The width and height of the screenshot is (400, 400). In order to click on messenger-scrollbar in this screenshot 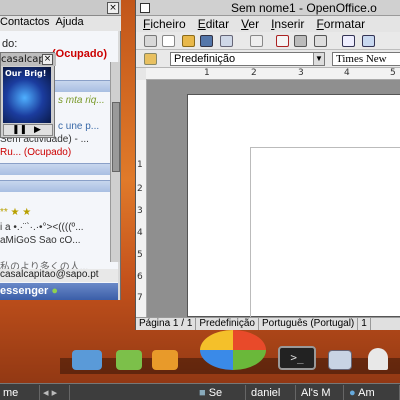, I will do `click(115, 162)`.